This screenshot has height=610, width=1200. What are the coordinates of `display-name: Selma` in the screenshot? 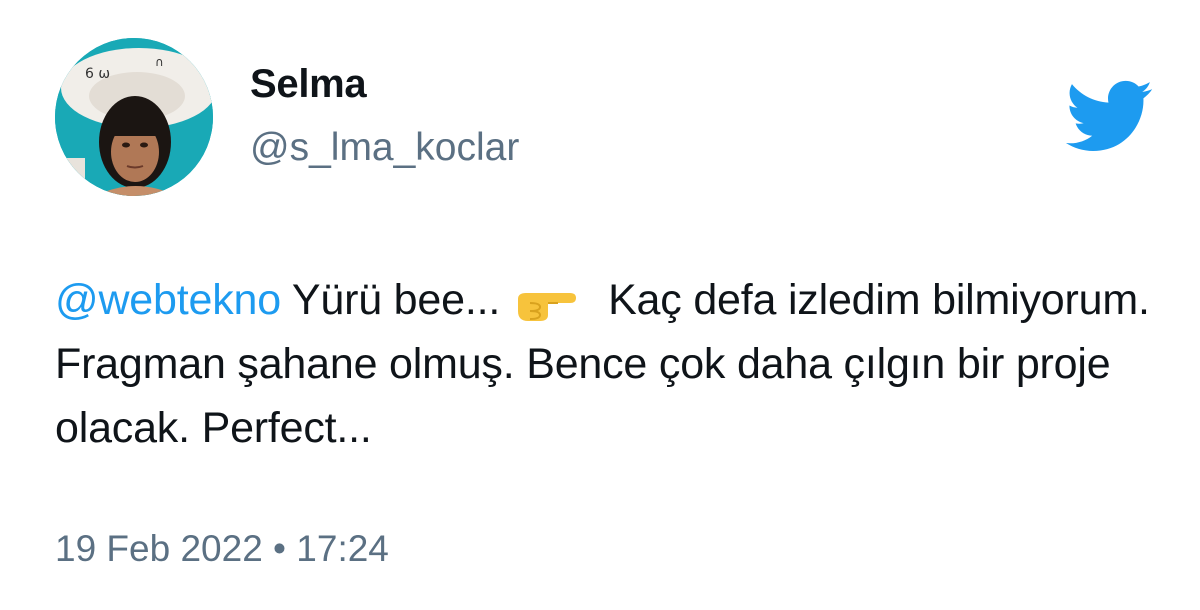 It's located at (308, 84).